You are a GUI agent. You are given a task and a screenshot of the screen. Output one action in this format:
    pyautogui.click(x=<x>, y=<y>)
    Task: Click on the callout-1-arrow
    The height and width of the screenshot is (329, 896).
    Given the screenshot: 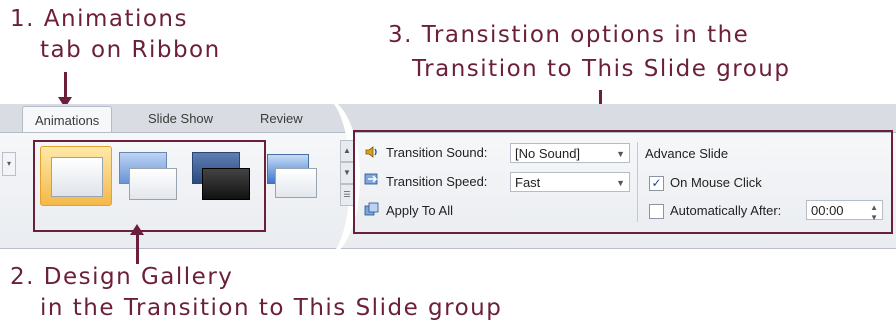 What is the action you would take?
    pyautogui.click(x=65, y=90)
    